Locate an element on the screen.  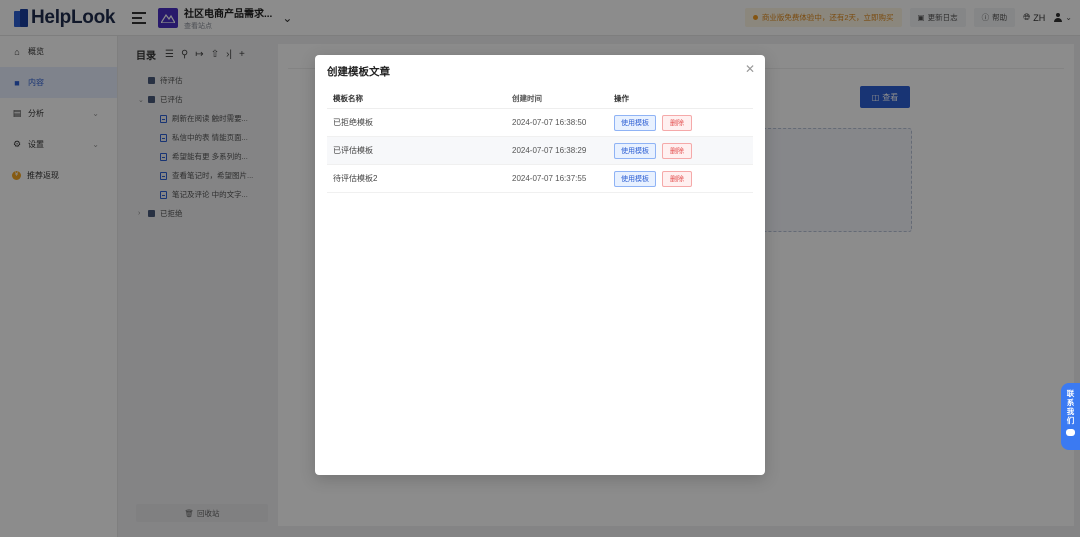
template-name: 待评估模板2 is located at coordinates (355, 178).